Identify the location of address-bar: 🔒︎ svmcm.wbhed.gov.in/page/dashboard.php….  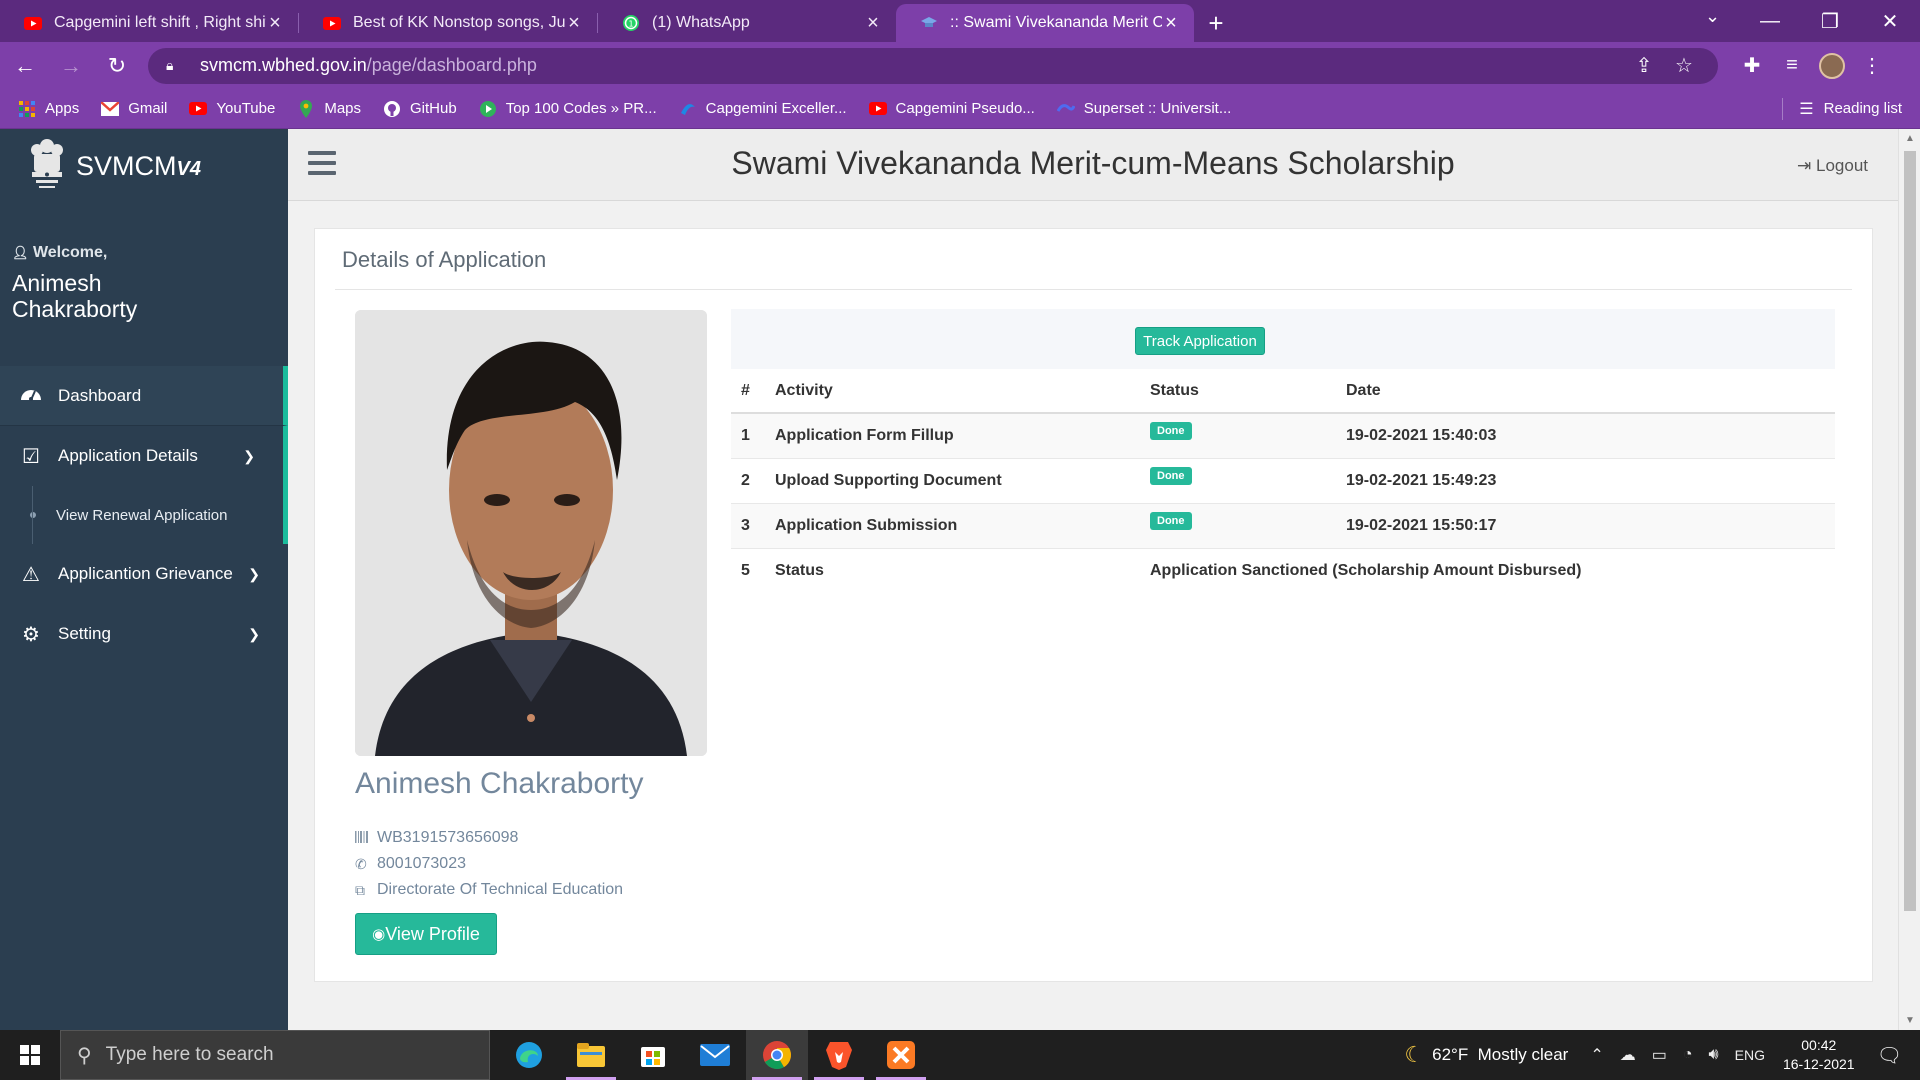
(933, 65).